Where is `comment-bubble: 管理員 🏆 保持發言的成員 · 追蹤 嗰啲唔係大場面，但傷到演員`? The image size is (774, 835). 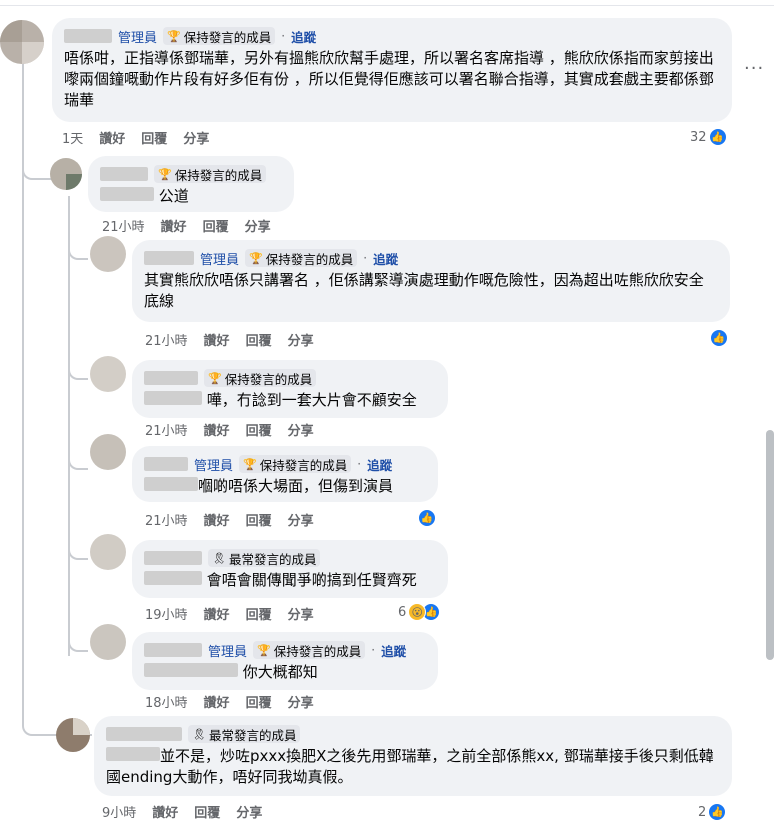
comment-bubble: 管理員 🏆 保持發言的成員 · 追蹤 嗰啲唔係大場面，但傷到演員 is located at coordinates (285, 474).